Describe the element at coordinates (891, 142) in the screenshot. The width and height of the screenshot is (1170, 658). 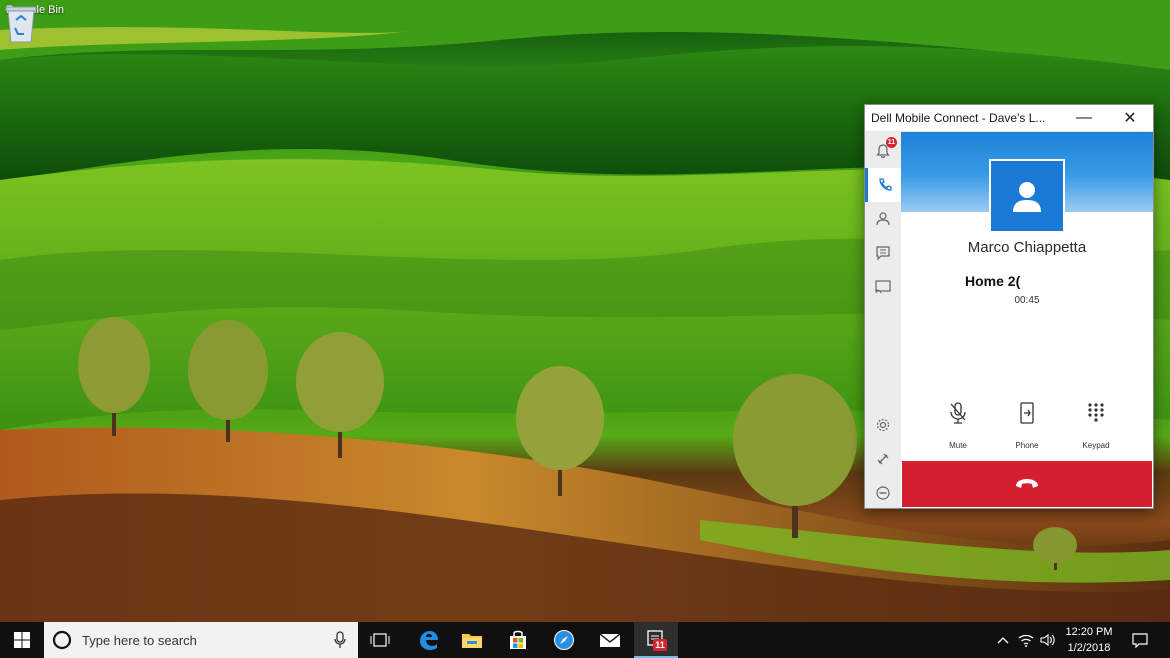
I see `notification-badge: 11` at that location.